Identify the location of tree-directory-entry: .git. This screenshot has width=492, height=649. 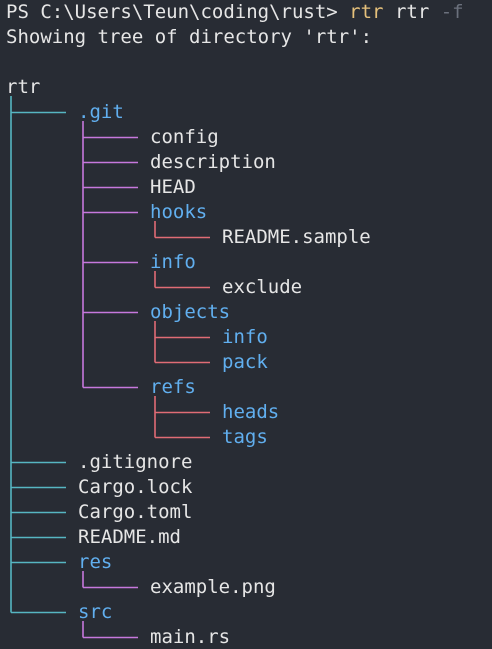
(101, 112).